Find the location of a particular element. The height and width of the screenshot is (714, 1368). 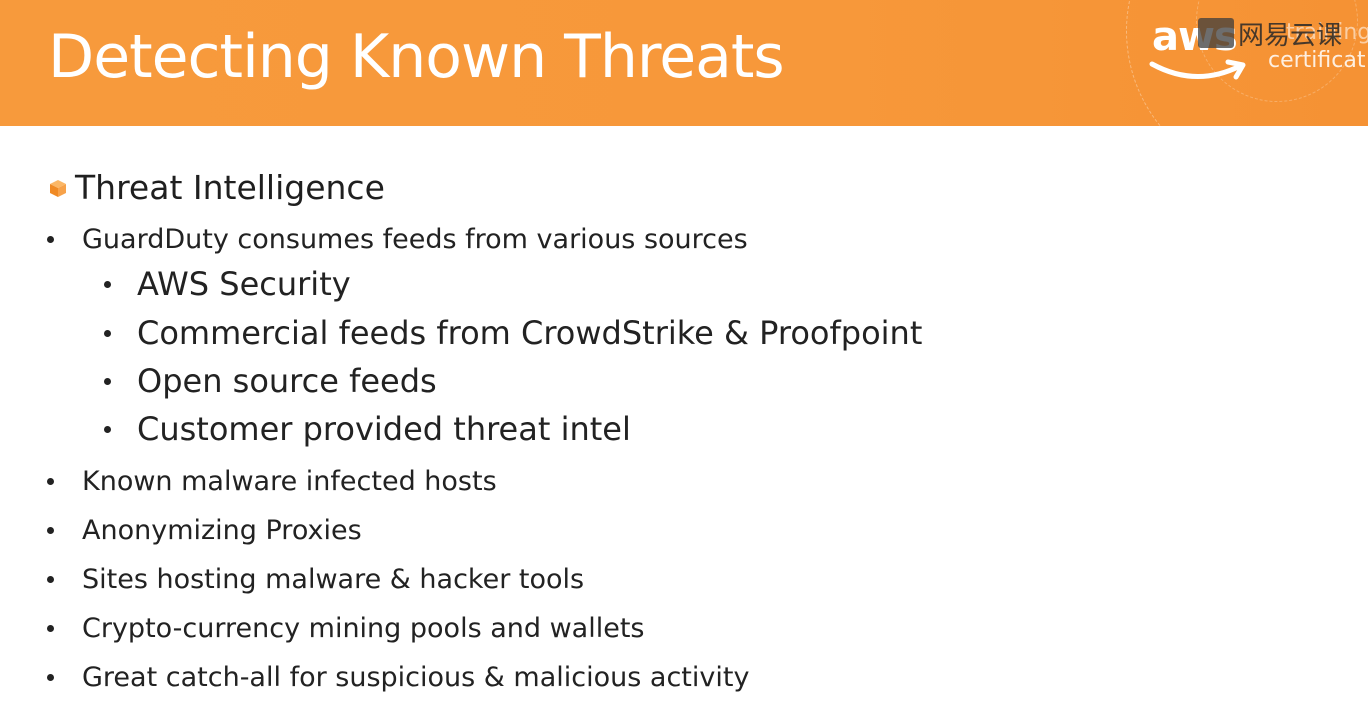

list-item-text: Crypto-currency mining pools and wallets is located at coordinates (363, 628).